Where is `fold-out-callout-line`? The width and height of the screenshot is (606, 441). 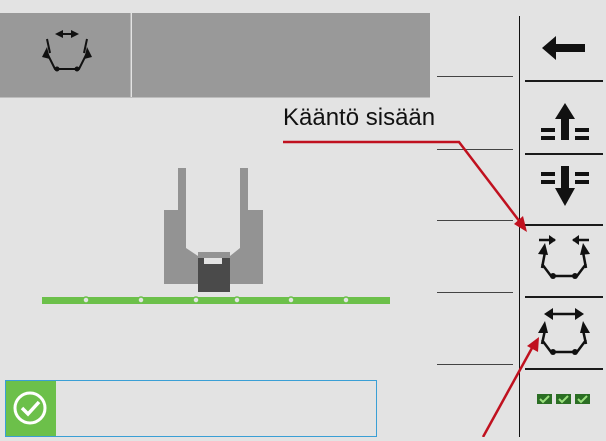
fold-out-callout-line is located at coordinates (507, 392).